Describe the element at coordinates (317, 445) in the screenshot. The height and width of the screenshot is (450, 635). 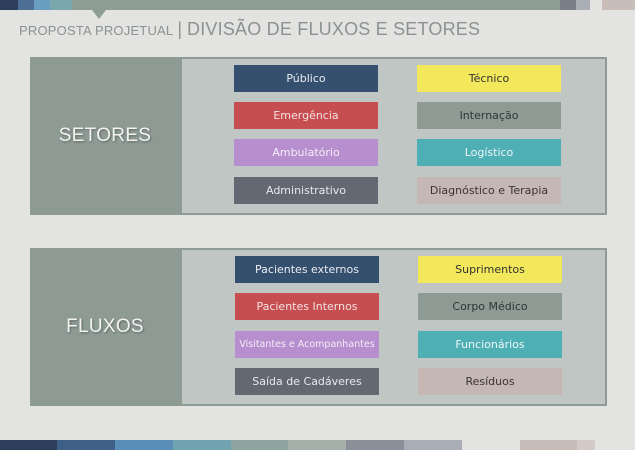
I see `bottom-color-stripe` at that location.